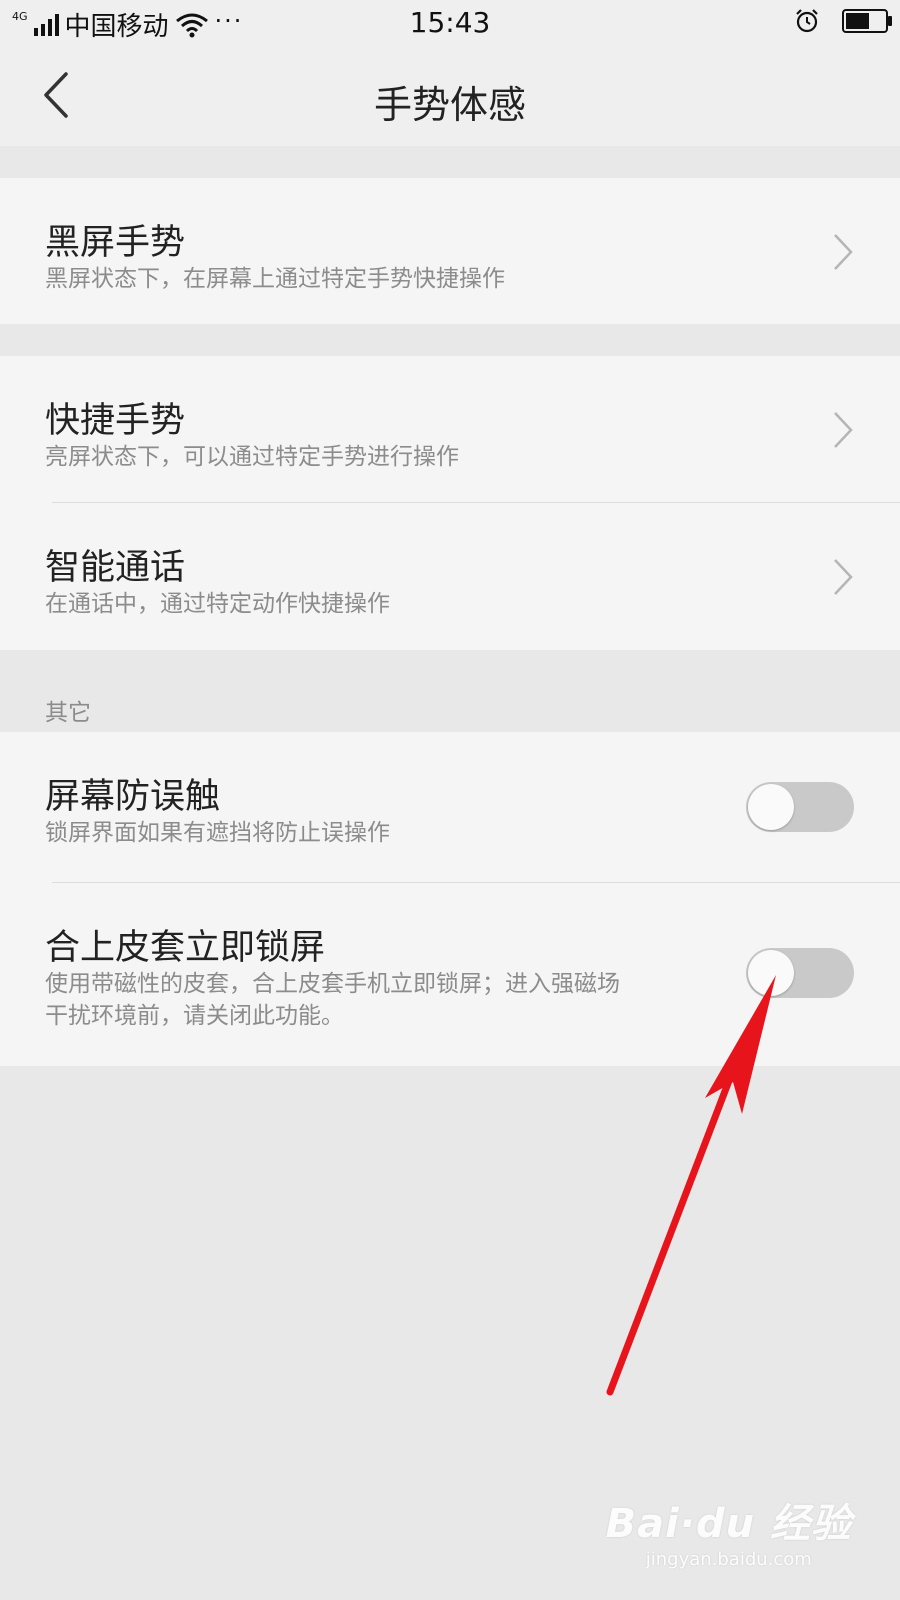 This screenshot has width=900, height=1600. Describe the element at coordinates (115, 568) in the screenshot. I see `item-title: 智能通话` at that location.